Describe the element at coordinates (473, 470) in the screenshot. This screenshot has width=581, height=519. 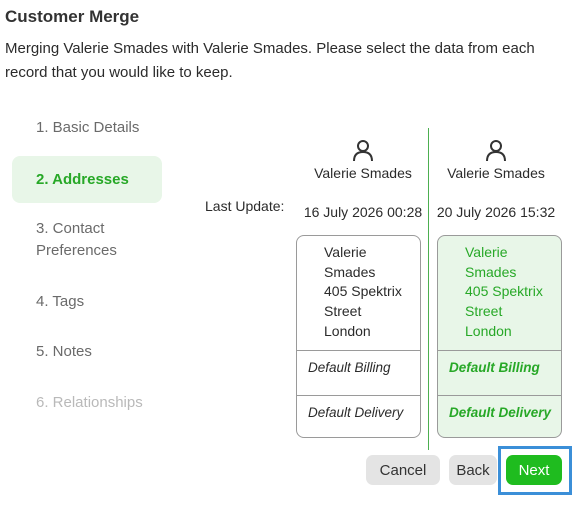
I see `back-button: Back` at that location.